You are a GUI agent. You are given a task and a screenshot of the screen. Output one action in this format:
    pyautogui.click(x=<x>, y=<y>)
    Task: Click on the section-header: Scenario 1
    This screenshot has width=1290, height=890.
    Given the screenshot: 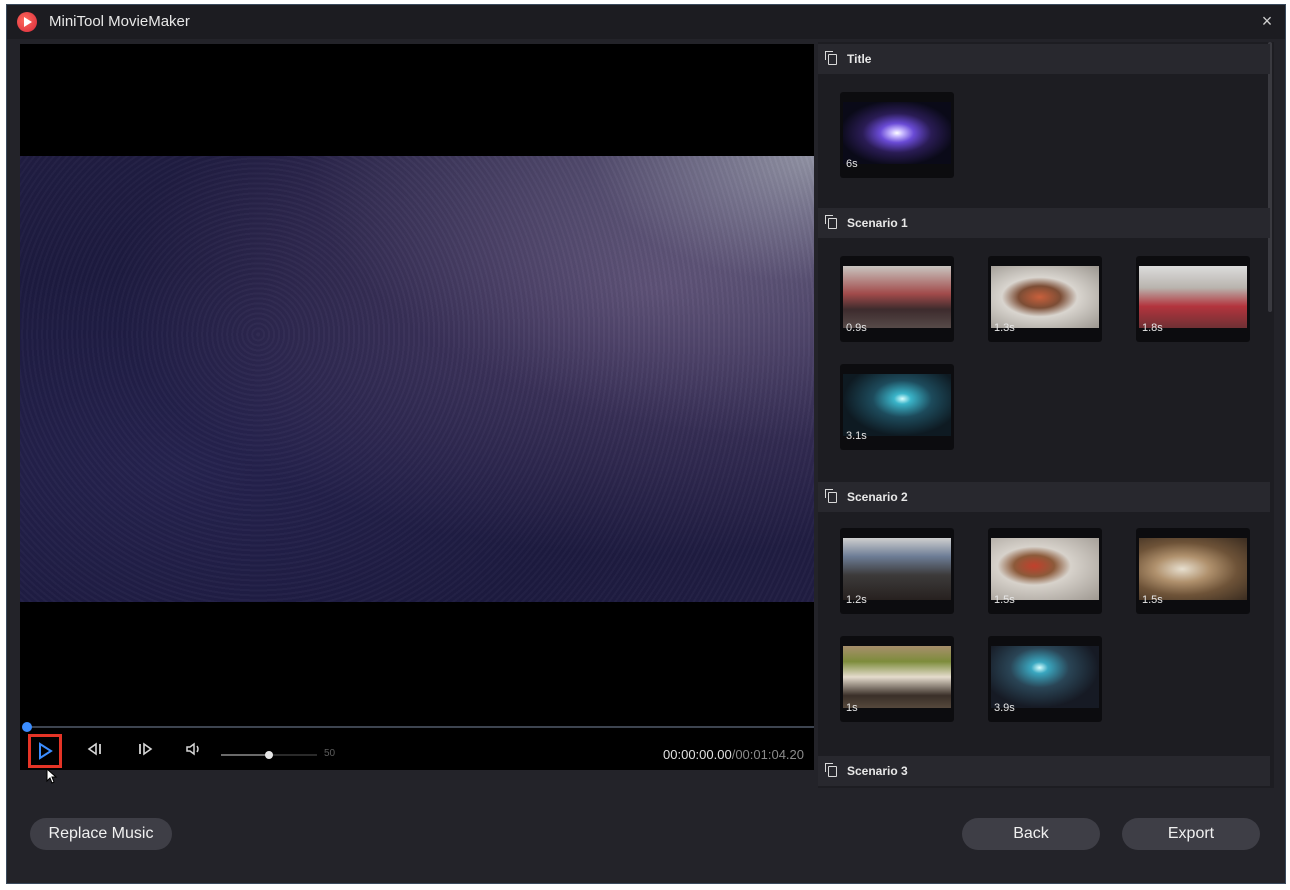 What is the action you would take?
    pyautogui.click(x=1044, y=223)
    